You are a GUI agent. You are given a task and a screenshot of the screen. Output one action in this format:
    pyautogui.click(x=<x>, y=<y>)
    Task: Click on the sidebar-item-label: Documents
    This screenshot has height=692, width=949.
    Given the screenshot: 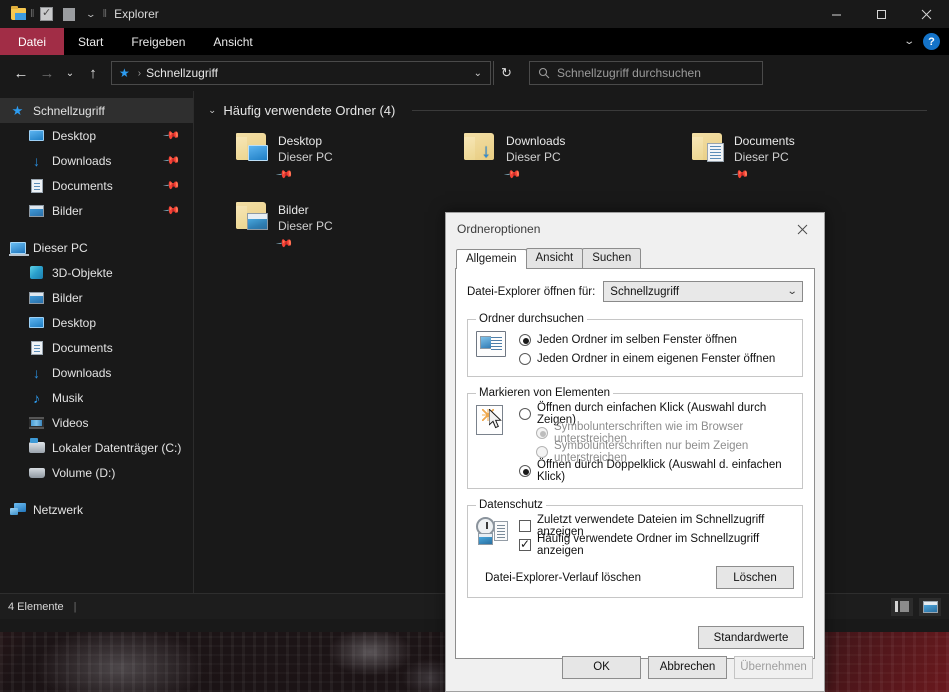 What is the action you would take?
    pyautogui.click(x=82, y=185)
    